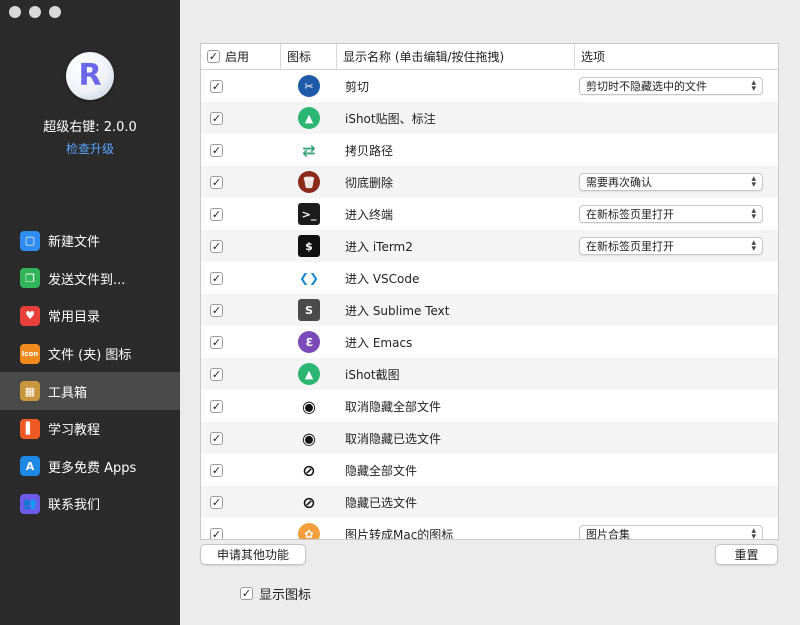 This screenshot has height=625, width=800. What do you see at coordinates (90, 354) in the screenshot?
I see `sidebar-item: Icon 文件 (夹) 图标` at bounding box center [90, 354].